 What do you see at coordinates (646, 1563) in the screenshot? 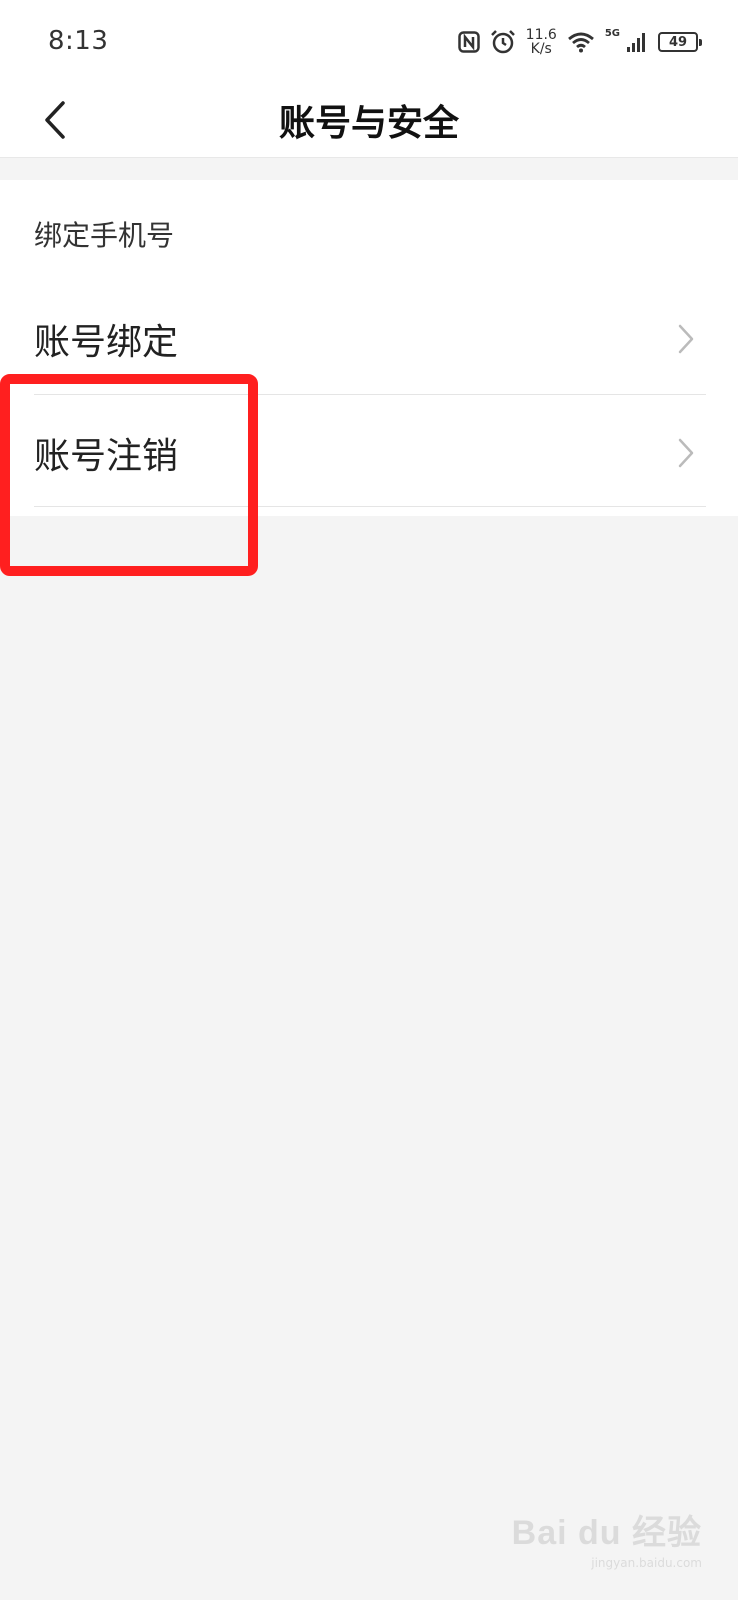
I see `watermark-url: jingyan.baidu.com` at bounding box center [646, 1563].